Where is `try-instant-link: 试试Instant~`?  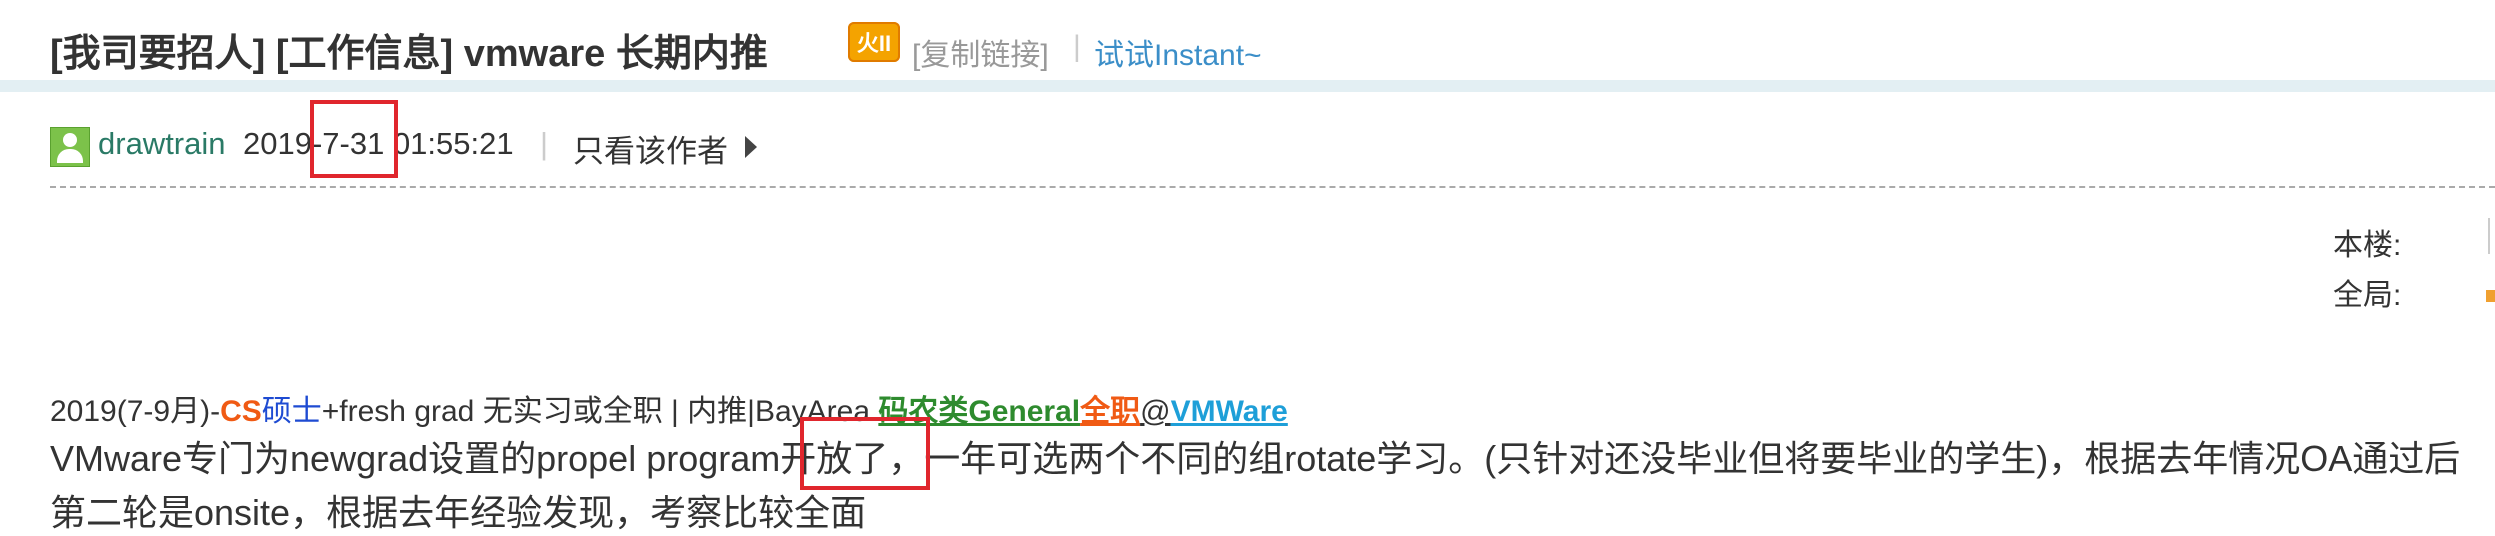
try-instant-link: 试试Instant~ is located at coordinates (1178, 52).